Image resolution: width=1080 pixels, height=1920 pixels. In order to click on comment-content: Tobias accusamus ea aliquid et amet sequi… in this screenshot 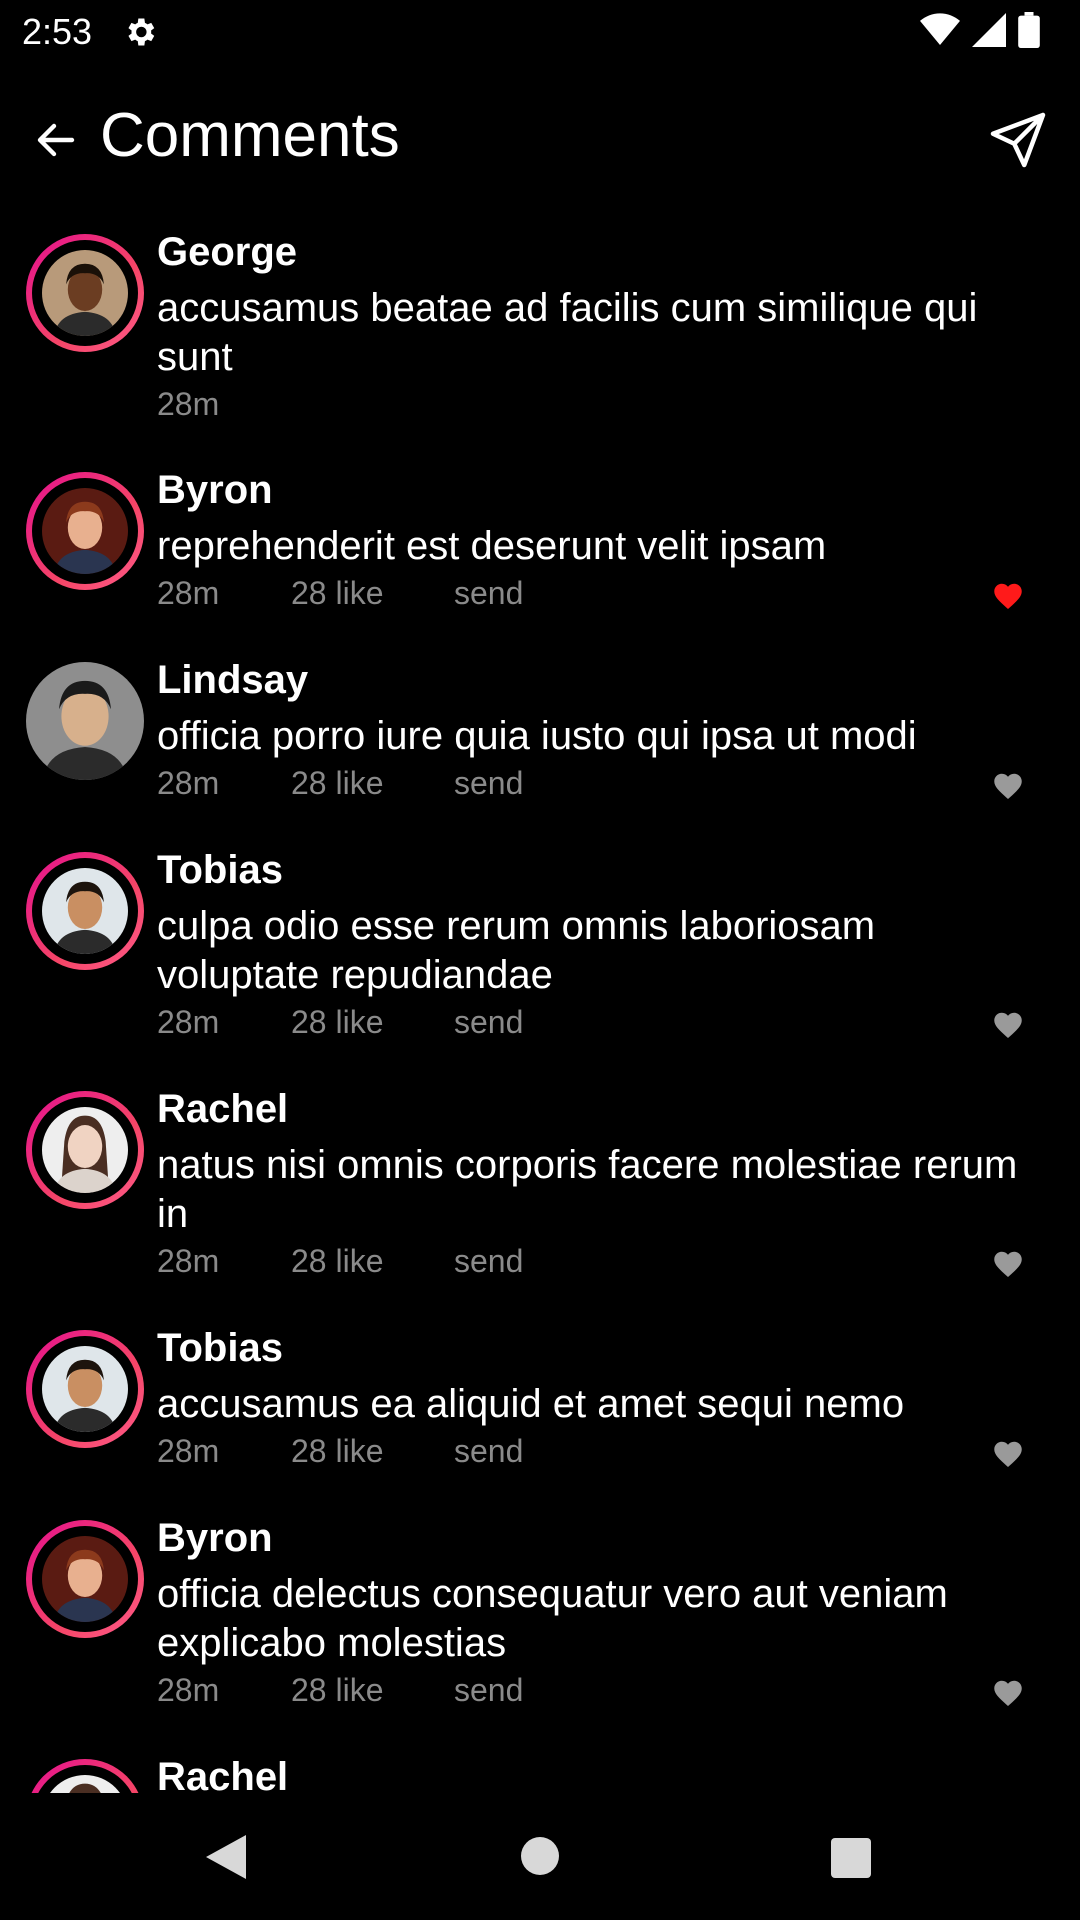, I will do `click(597, 1397)`.